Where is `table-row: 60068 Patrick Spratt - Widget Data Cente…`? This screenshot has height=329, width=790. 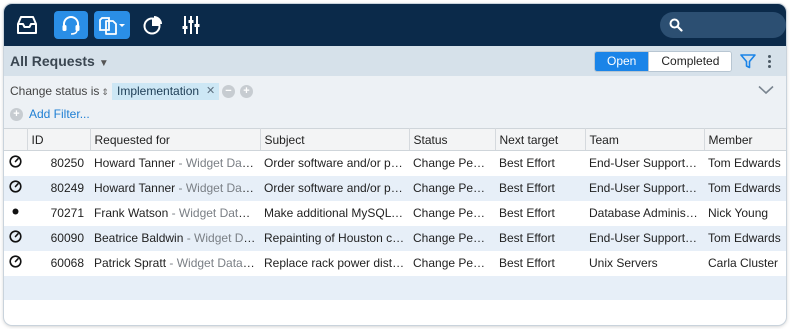
table-row: 60068 Patrick Spratt - Widget Data Cente… is located at coordinates (395, 263).